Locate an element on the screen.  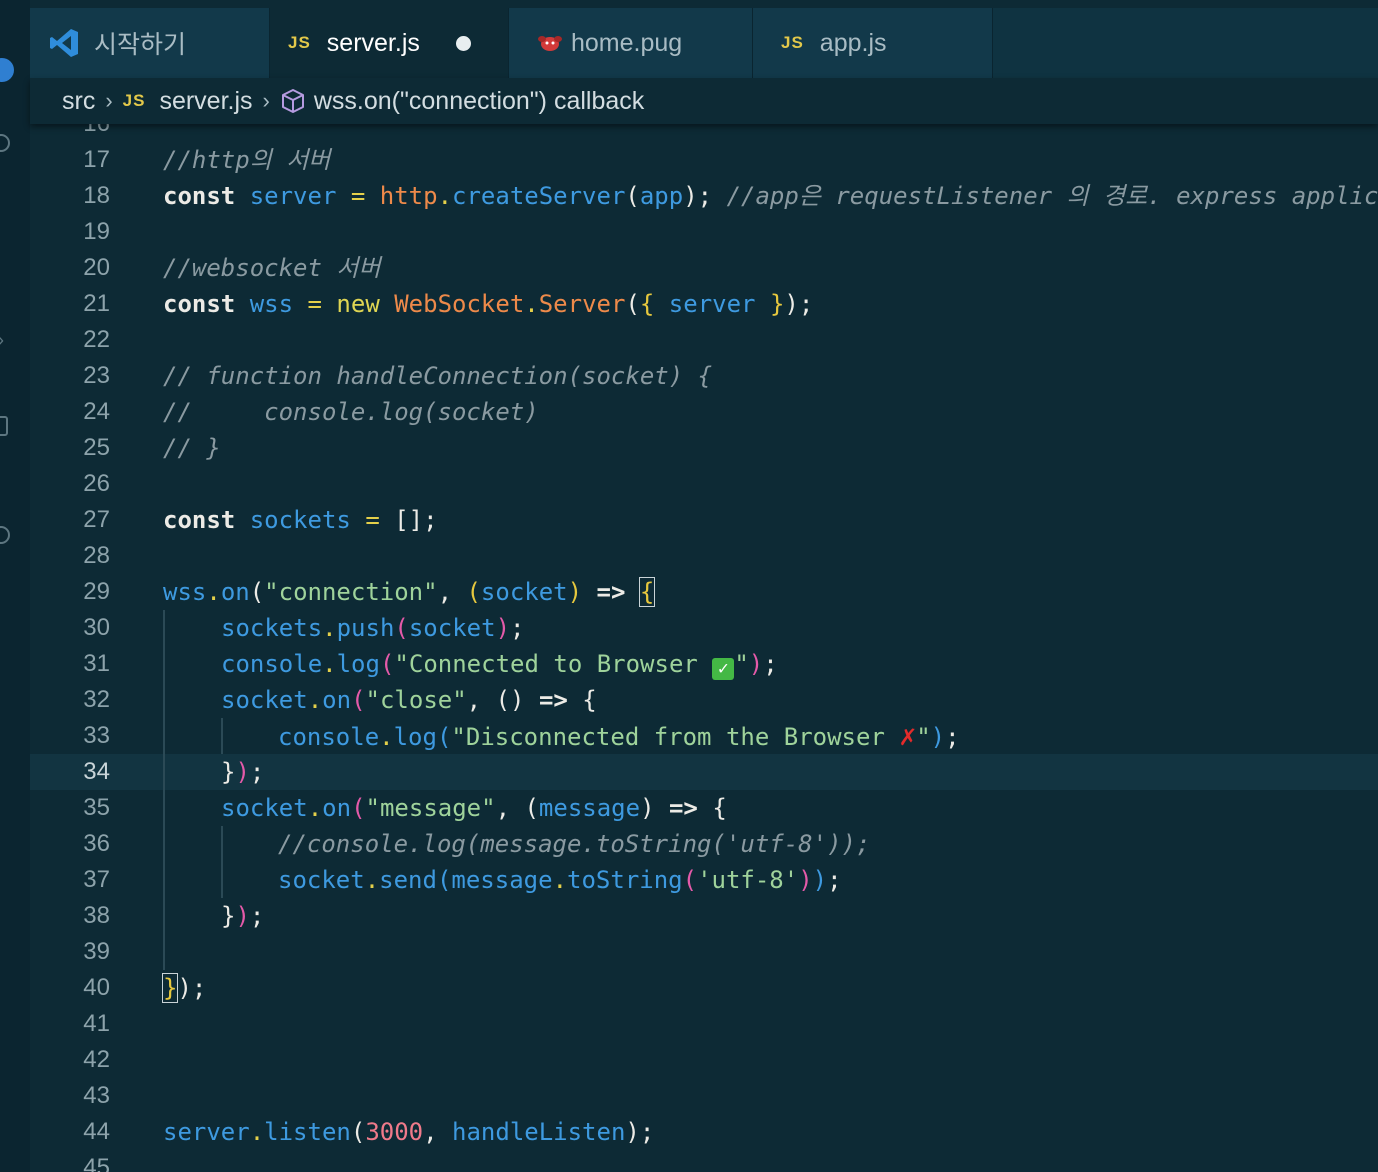
tab-home-pug: home.pug is located at coordinates (631, 43).